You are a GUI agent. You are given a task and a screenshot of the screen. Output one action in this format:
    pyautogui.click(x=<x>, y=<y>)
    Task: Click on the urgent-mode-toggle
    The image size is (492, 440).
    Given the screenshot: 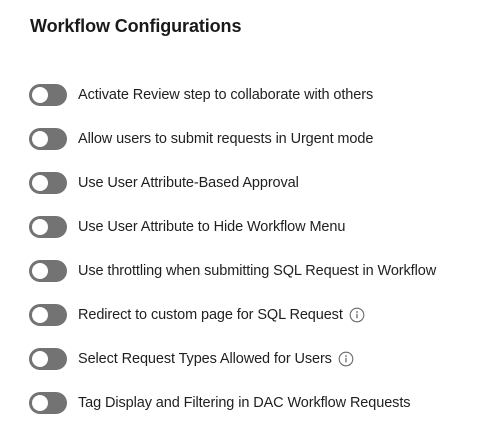 What is the action you would take?
    pyautogui.click(x=48, y=139)
    